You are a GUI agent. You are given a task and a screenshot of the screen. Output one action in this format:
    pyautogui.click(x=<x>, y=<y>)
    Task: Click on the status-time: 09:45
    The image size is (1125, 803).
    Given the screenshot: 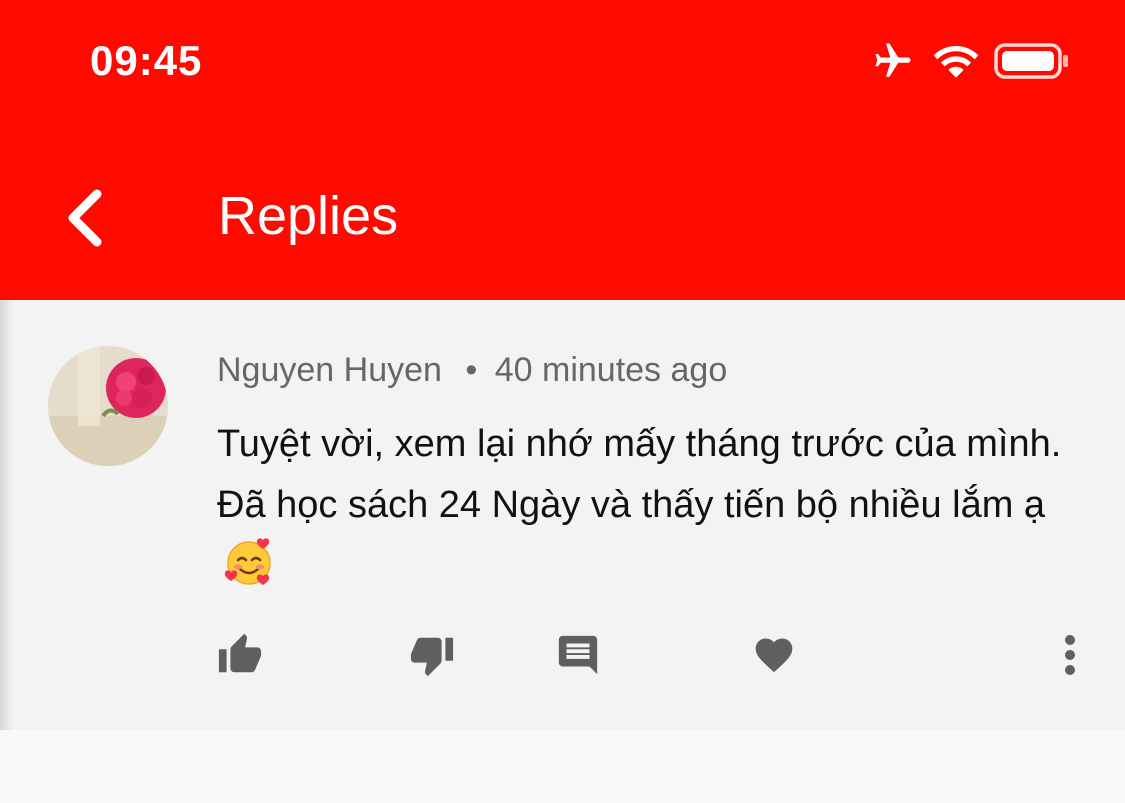 What is the action you would take?
    pyautogui.click(x=146, y=60)
    